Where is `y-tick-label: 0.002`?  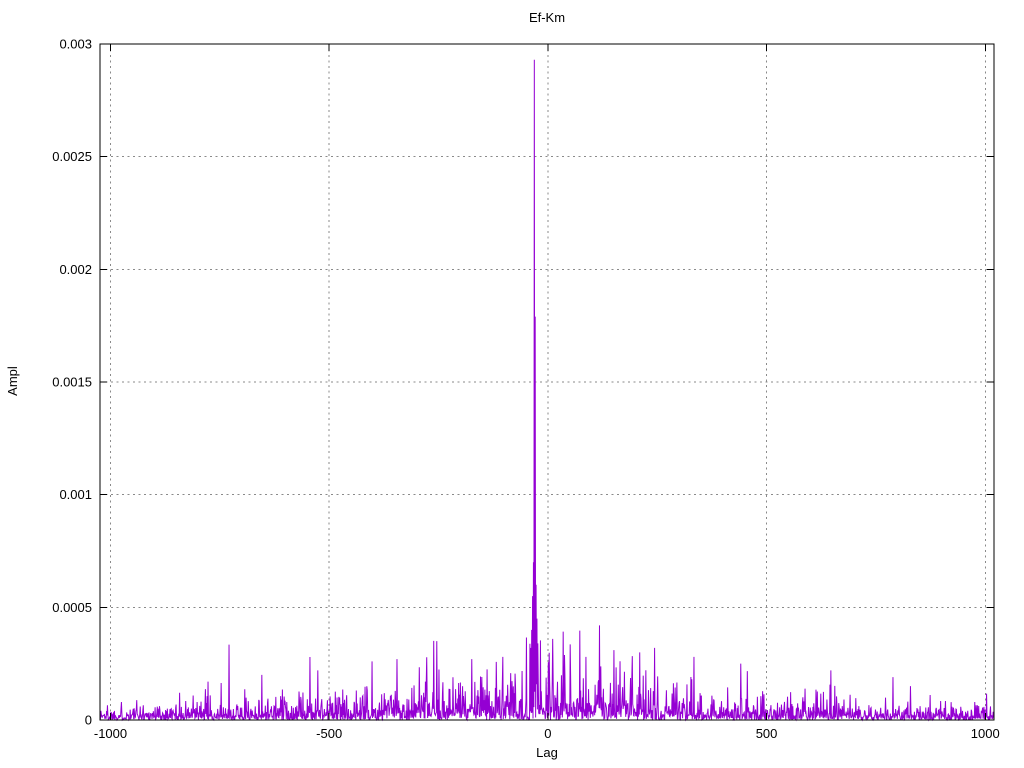 y-tick-label: 0.002 is located at coordinates (75, 269).